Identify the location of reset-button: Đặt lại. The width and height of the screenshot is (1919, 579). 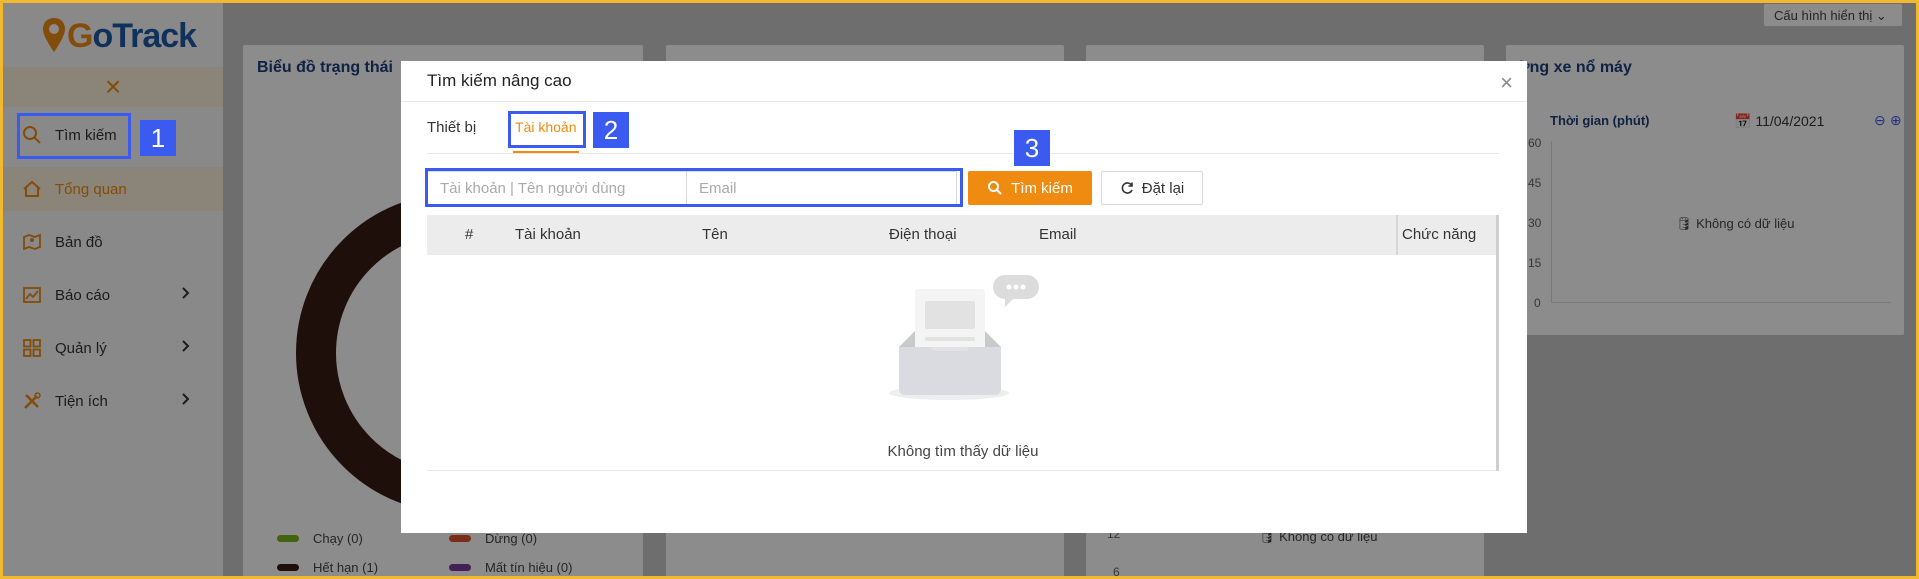
(1152, 188).